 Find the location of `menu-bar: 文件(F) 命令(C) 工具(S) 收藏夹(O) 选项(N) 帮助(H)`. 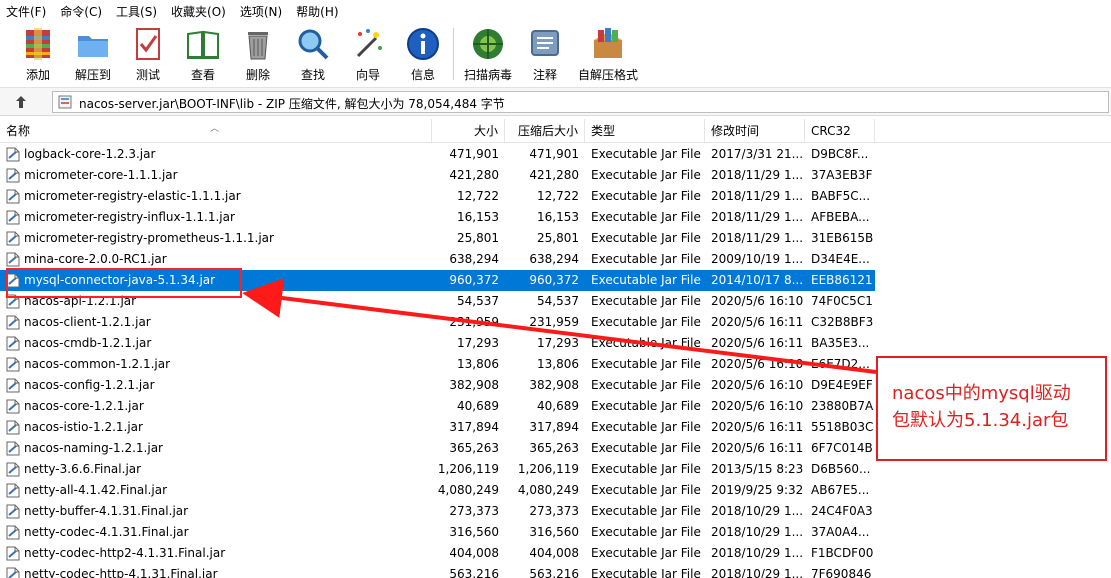

menu-bar: 文件(F) 命令(C) 工具(S) 收藏夹(O) 选项(N) 帮助(H) is located at coordinates (555, 11).